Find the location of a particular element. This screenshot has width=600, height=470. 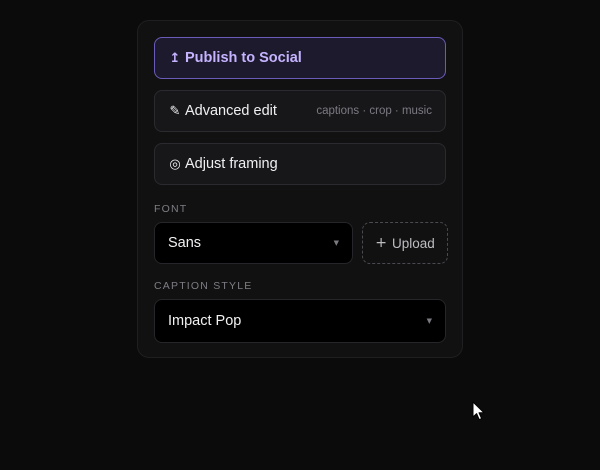

pencil-icon: ✎ is located at coordinates (175, 111).